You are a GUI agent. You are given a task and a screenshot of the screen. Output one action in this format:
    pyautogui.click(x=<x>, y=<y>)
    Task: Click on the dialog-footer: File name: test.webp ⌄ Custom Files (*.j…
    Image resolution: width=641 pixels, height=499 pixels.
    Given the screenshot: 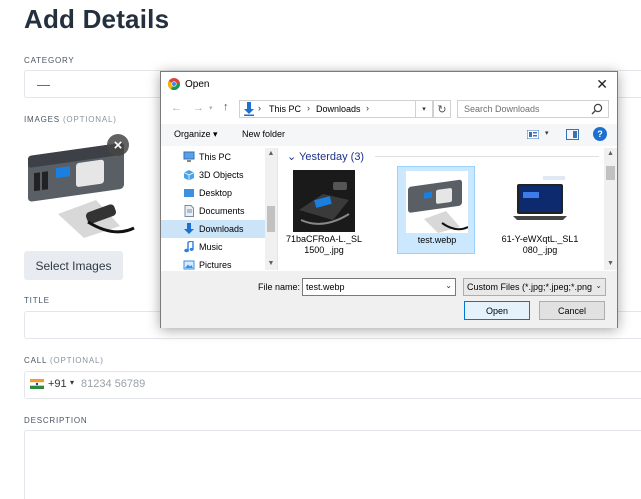 What is the action you would take?
    pyautogui.click(x=389, y=299)
    